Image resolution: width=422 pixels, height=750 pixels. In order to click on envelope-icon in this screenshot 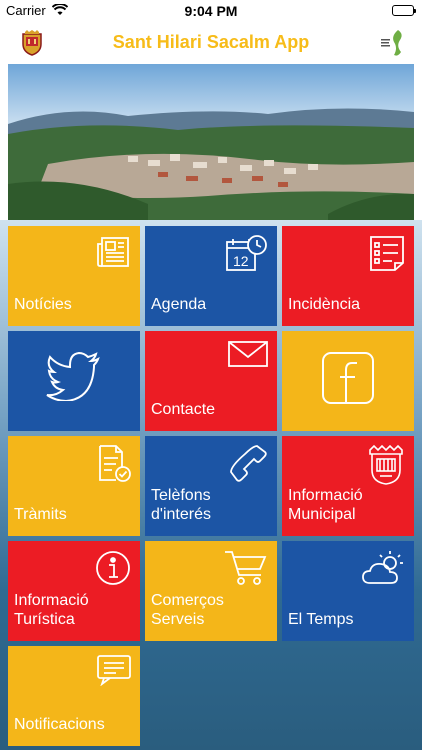, I will do `click(248, 356)`.